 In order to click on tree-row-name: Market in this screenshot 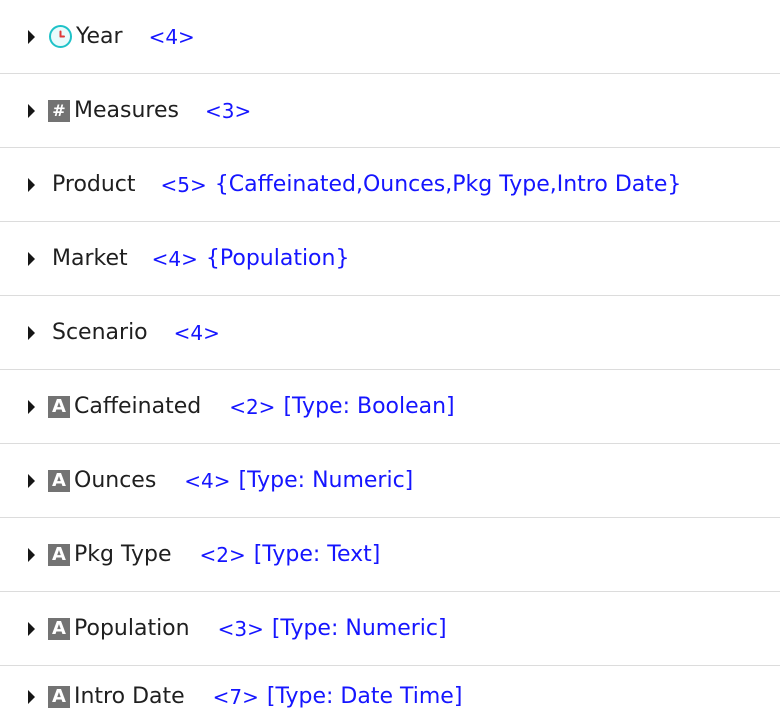, I will do `click(90, 258)`.